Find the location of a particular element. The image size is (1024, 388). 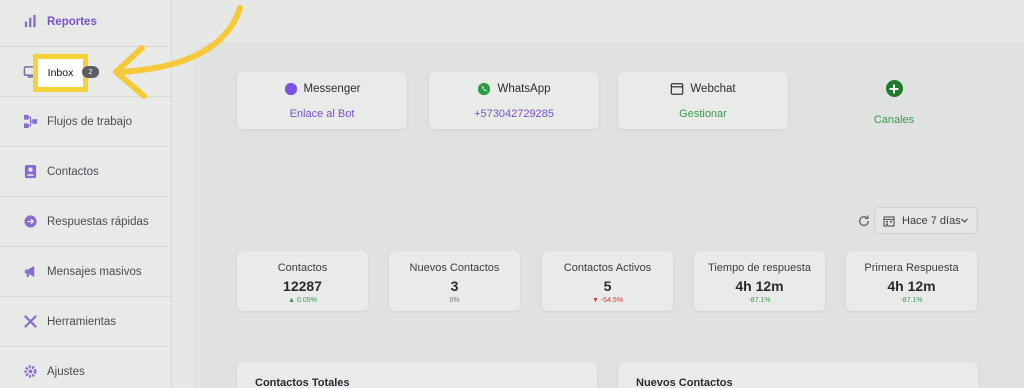

stat-card-tiempo-respuesta: Tiempo de respuesta 4h 12m -87.1% is located at coordinates (759, 281).